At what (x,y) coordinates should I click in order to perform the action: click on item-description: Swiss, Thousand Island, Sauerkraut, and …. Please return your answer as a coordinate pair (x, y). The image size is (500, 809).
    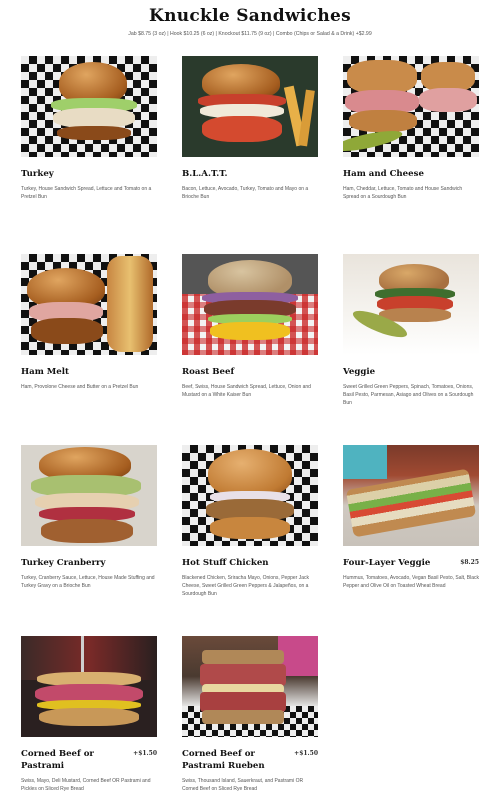
    Looking at the image, I should click on (243, 785).